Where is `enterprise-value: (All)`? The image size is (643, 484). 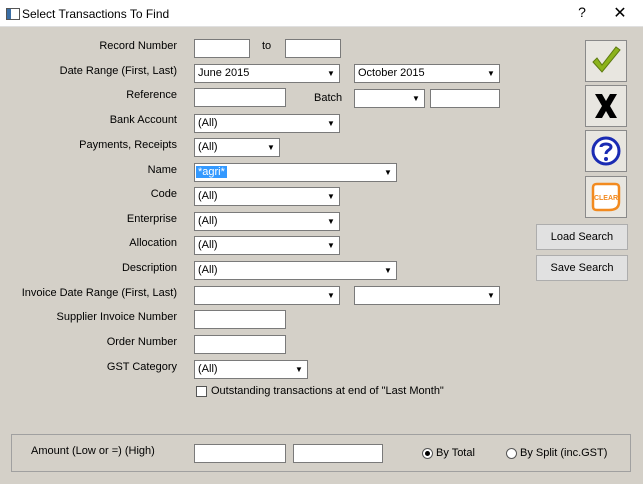
enterprise-value: (All) is located at coordinates (208, 221).